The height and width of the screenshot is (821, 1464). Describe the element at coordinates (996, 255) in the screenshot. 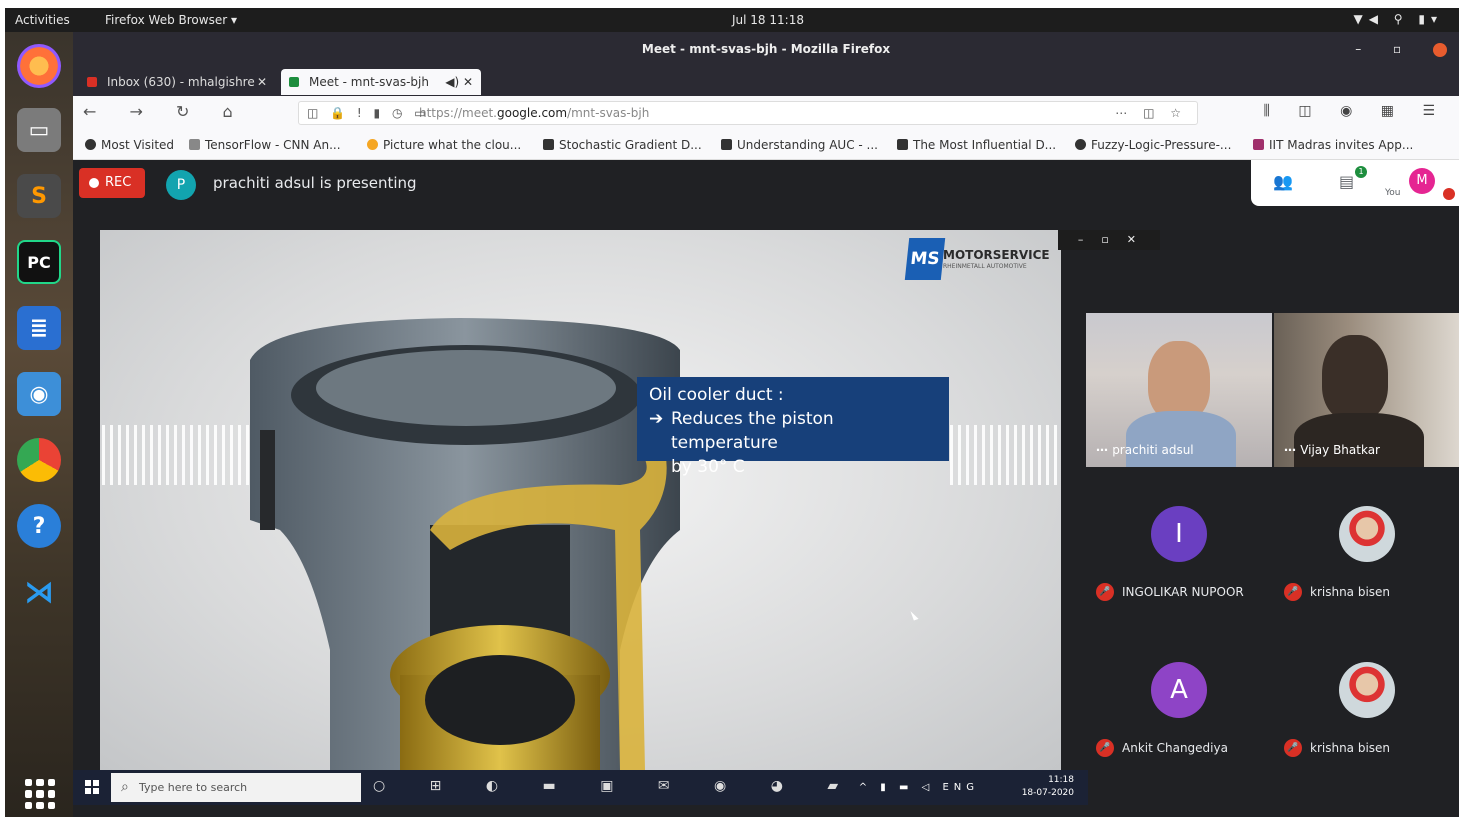

I see `logo-text: MOTORSERVICE` at that location.